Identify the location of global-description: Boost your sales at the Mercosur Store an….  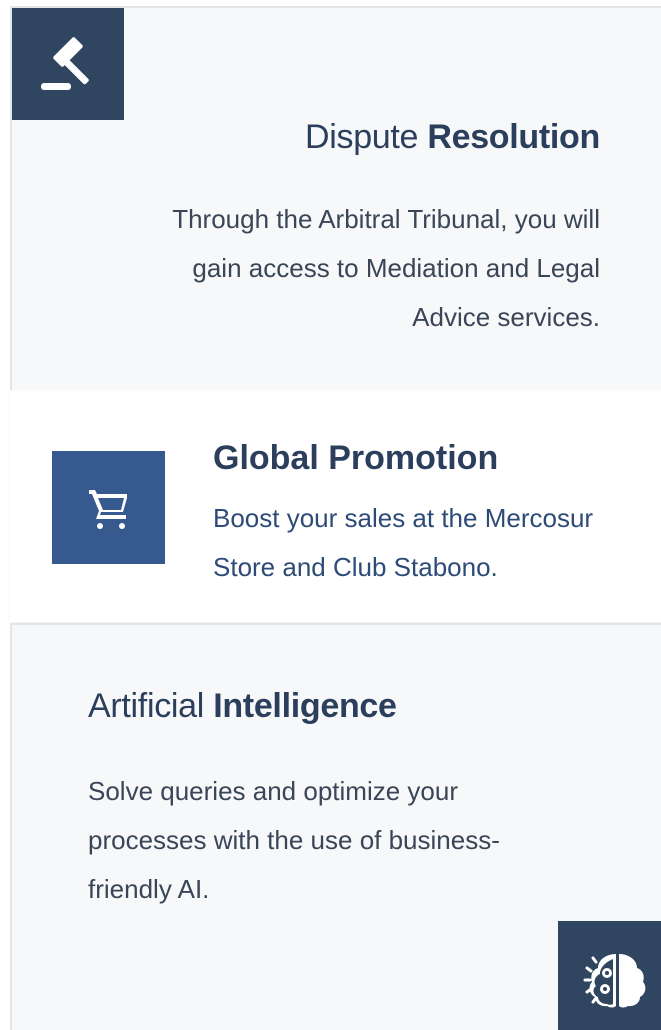
(437, 543).